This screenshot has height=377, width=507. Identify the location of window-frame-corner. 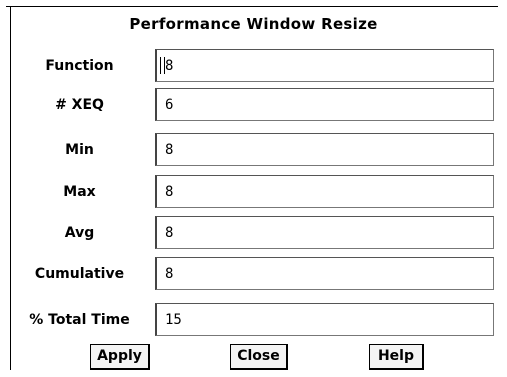
(8, 6).